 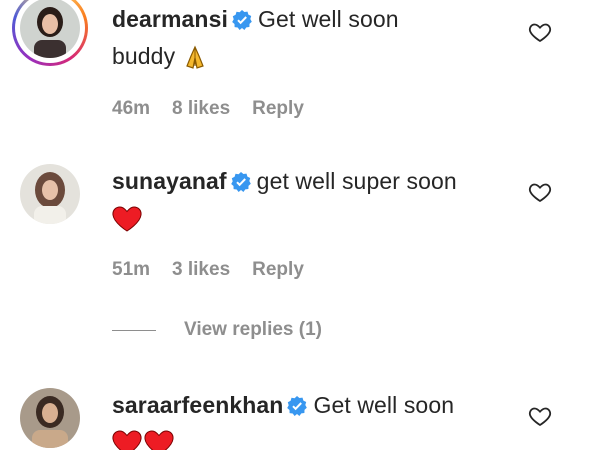 What do you see at coordinates (144, 56) in the screenshot?
I see `comment-text-line2: buddy` at bounding box center [144, 56].